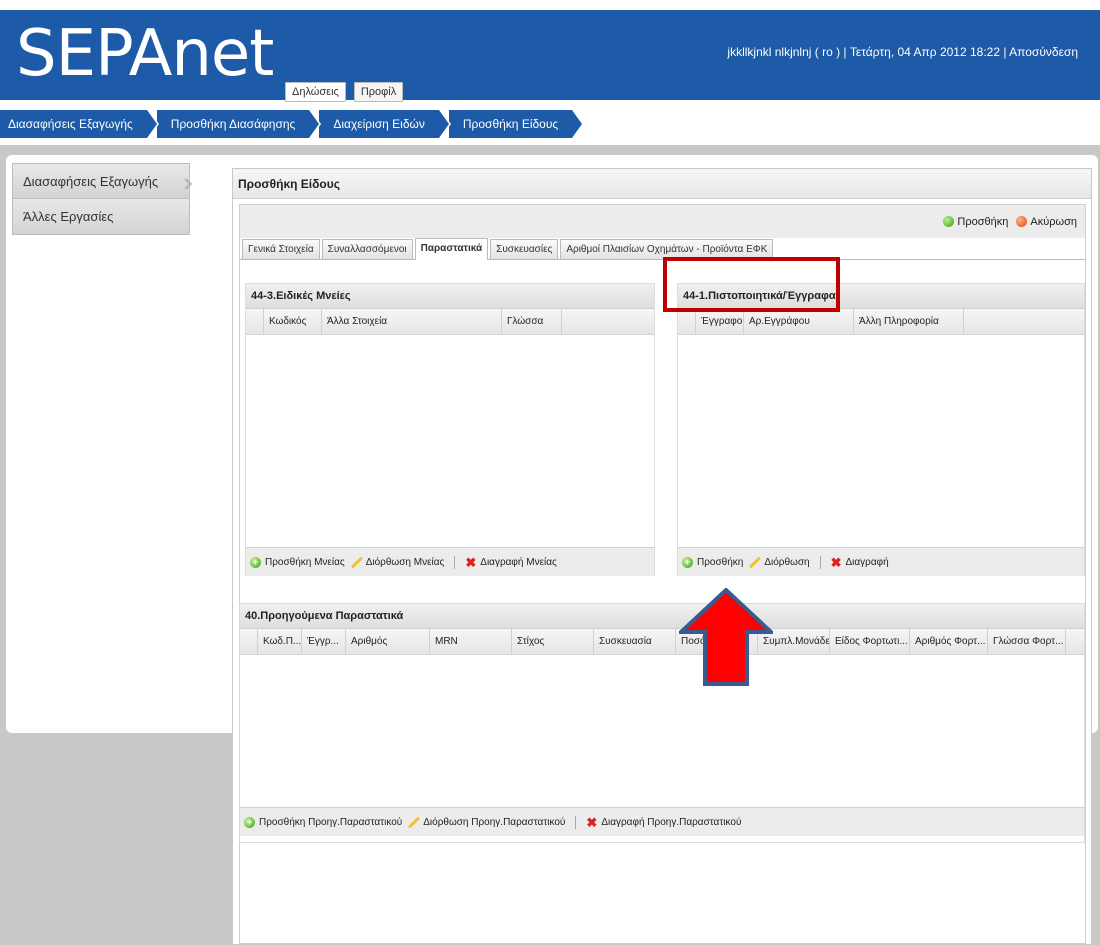 The height and width of the screenshot is (945, 1100). I want to click on sidebar-item-other-tasks: Άλλες Εργασίες, so click(101, 217).